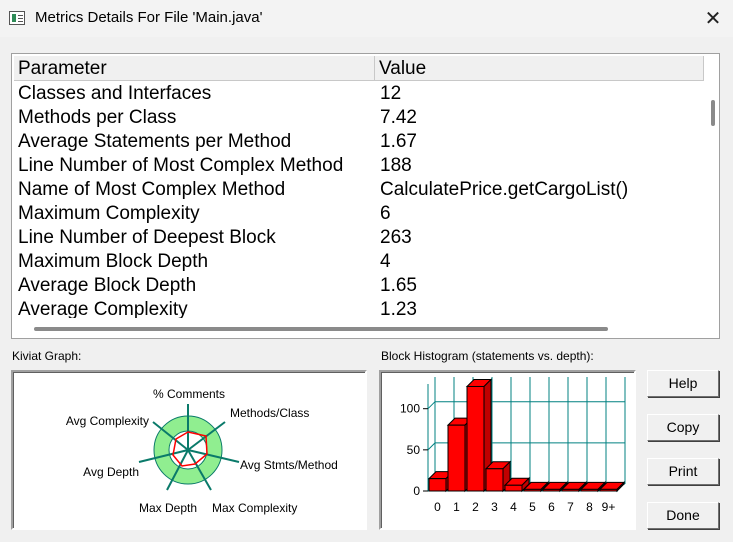 Image resolution: width=733 pixels, height=542 pixels. What do you see at coordinates (103, 308) in the screenshot?
I see `cell-parameter: Average Complexity` at bounding box center [103, 308].